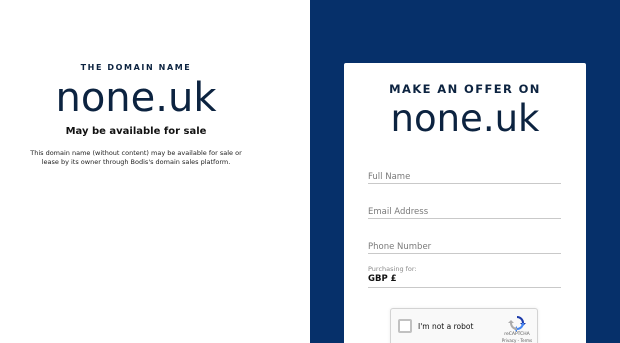 The height and width of the screenshot is (343, 620). I want to click on offer-amount-field: GBP £, so click(464, 279).